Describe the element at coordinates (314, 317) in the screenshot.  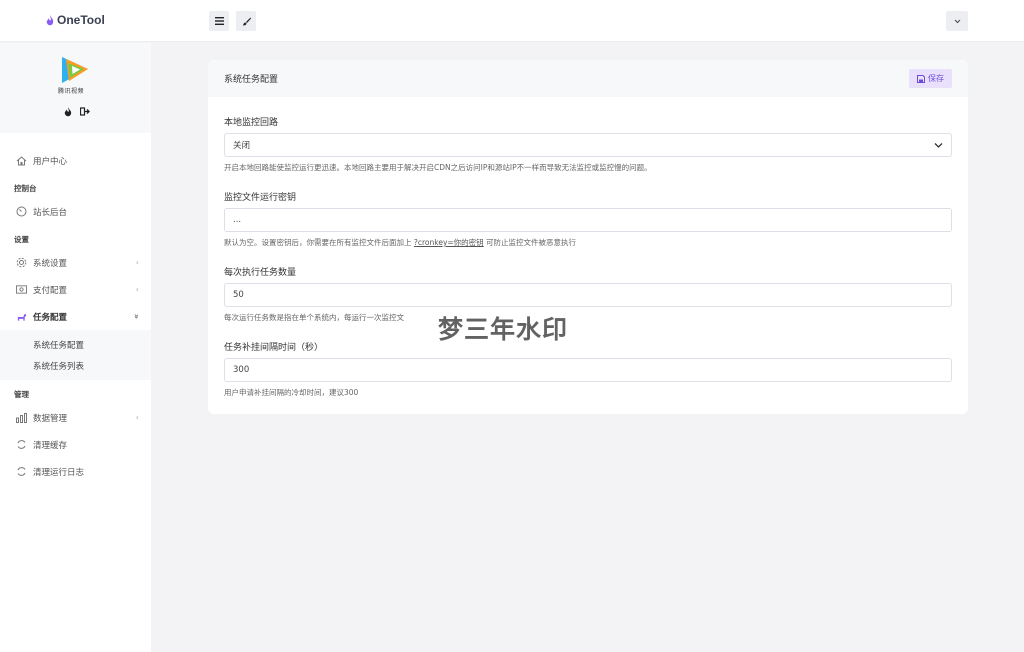
I see `field-help: 每次运行任务数是指在单个系统内，每运行一次监控文` at that location.